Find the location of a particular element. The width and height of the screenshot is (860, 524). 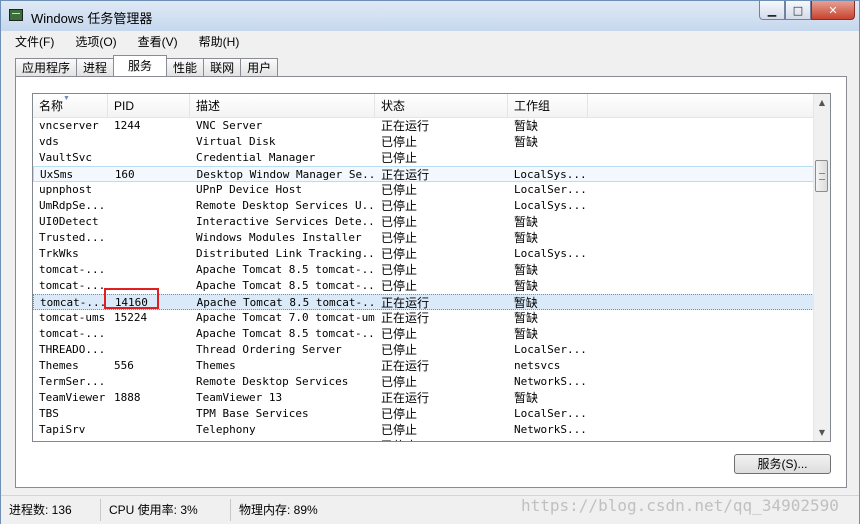

status-cpu-usage: CPU 使用率: 3% is located at coordinates (166, 510).